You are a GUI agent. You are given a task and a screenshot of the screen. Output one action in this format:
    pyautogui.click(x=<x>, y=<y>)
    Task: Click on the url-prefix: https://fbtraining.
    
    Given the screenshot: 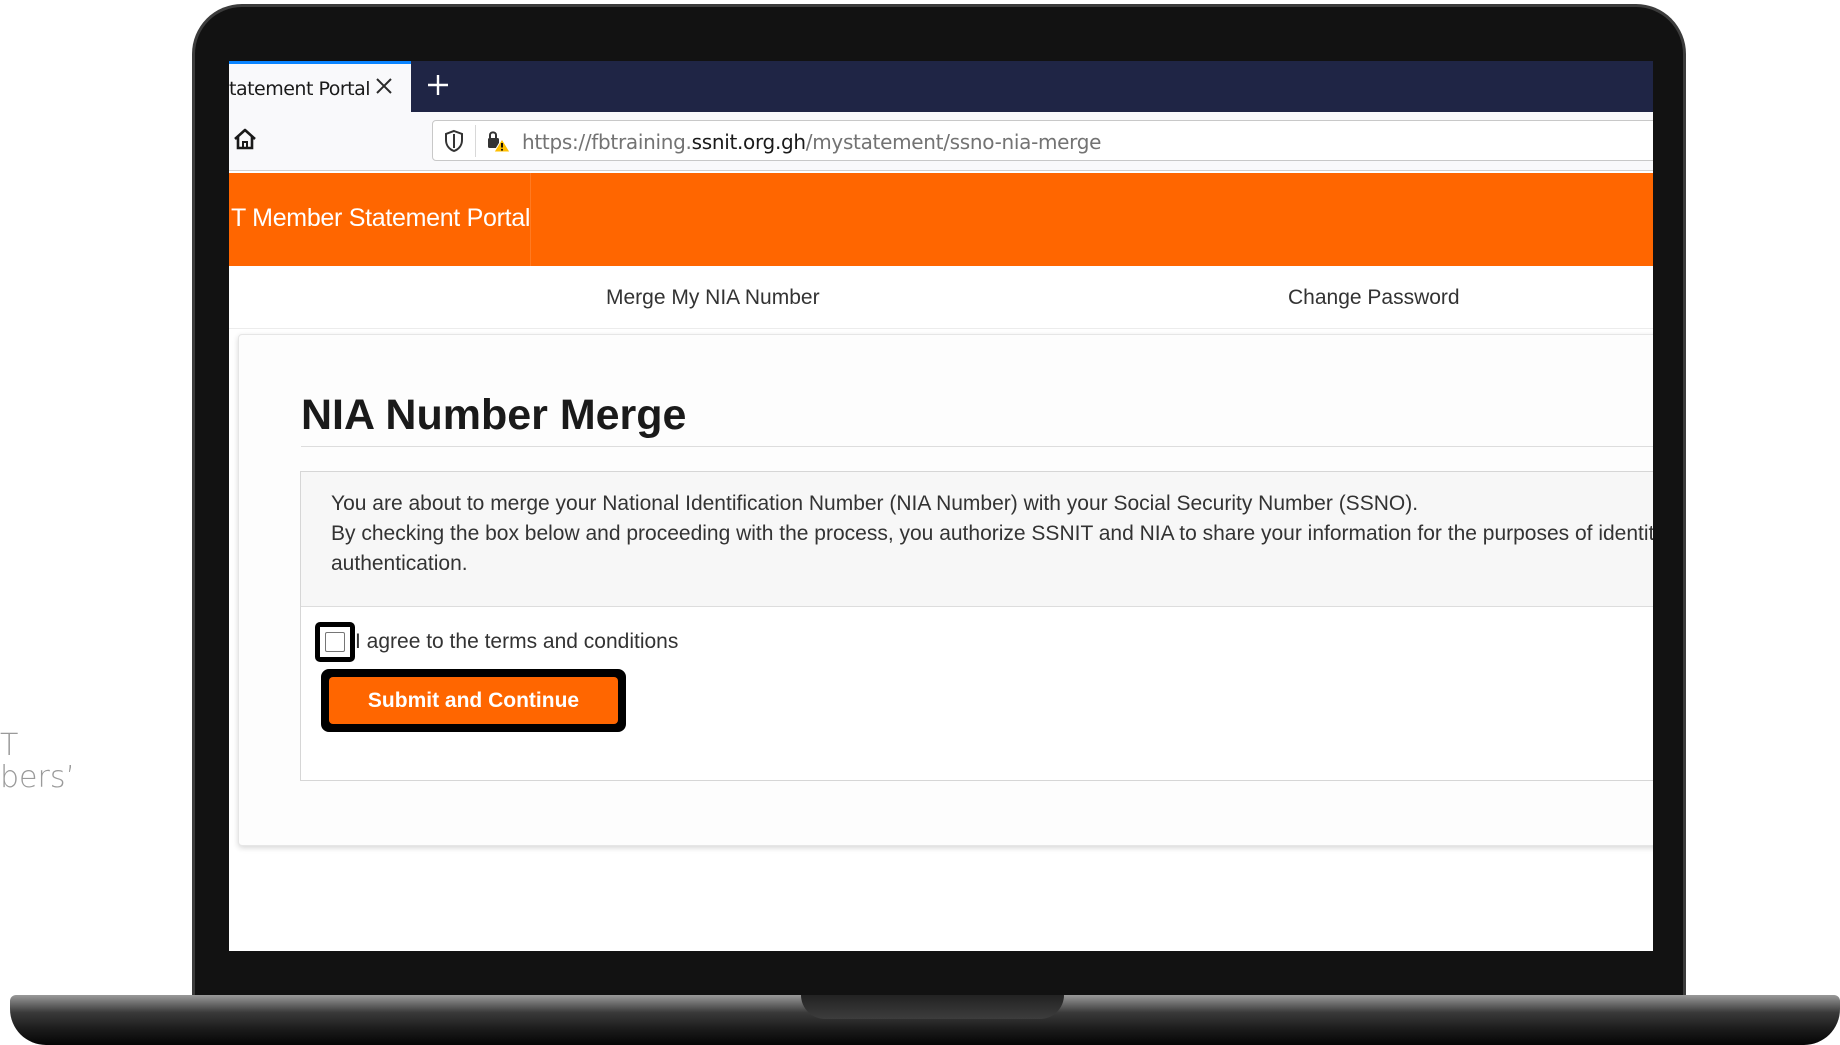 What is the action you would take?
    pyautogui.click(x=607, y=142)
    